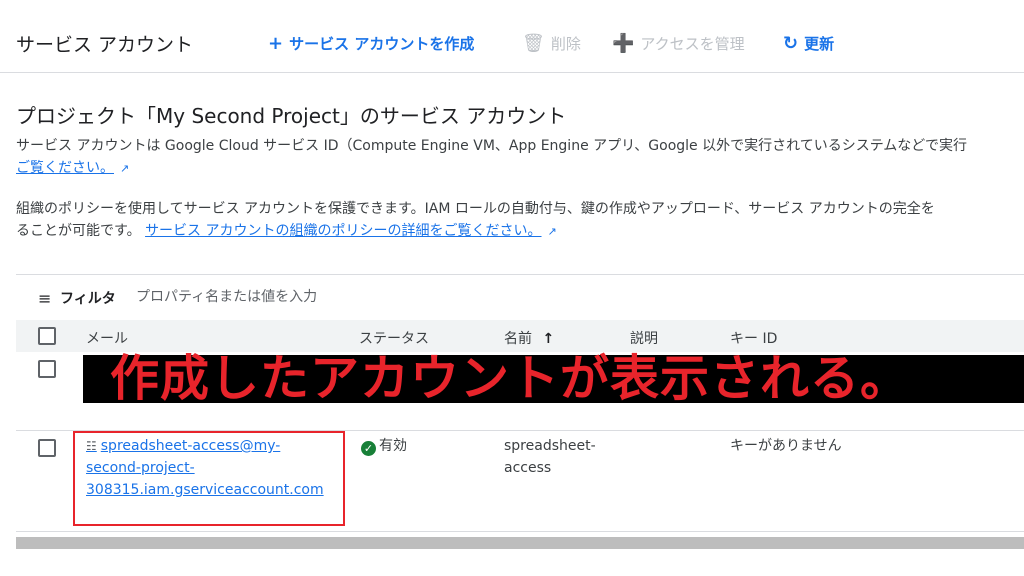 This screenshot has height=576, width=1024. Describe the element at coordinates (44, 298) in the screenshot. I see `filter-icon: ≡` at that location.